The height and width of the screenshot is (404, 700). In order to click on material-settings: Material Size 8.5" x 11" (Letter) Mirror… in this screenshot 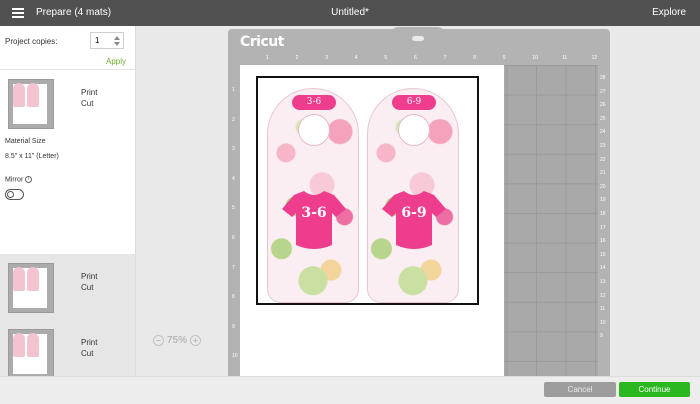, I will do `click(67, 195)`.